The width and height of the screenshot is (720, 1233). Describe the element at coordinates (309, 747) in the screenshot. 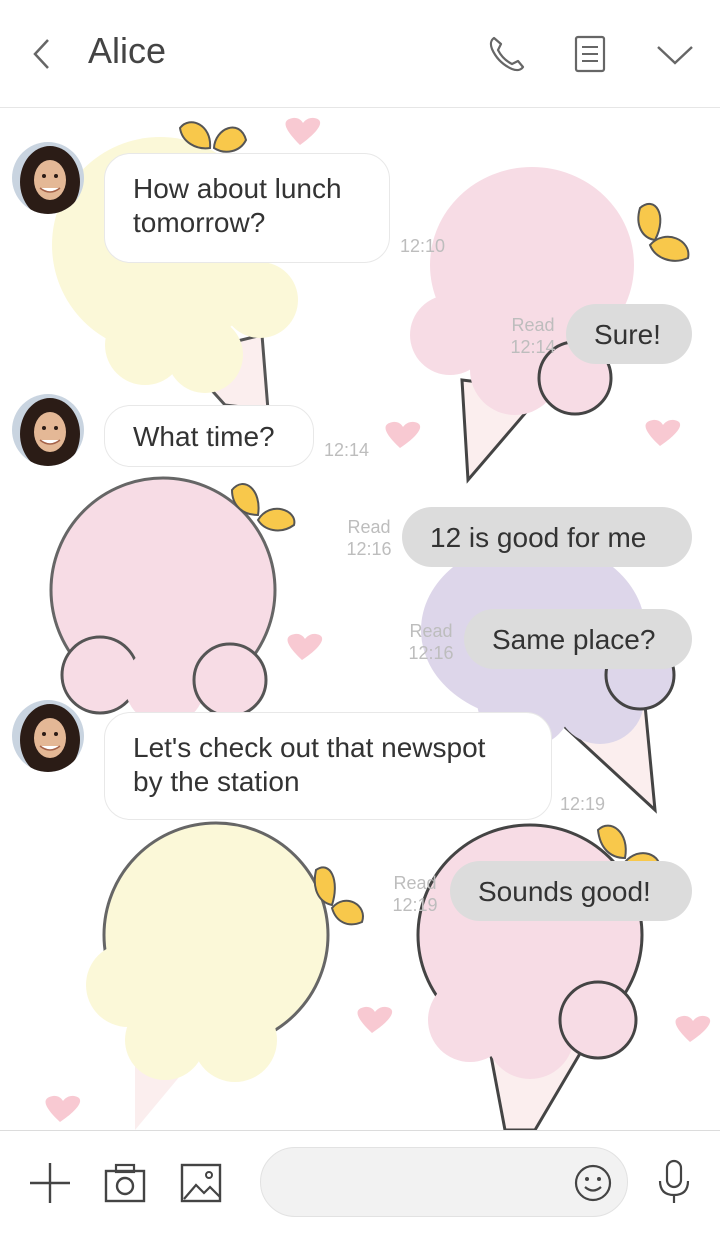

I see `message-text-line: Let's check out that newspot` at that location.